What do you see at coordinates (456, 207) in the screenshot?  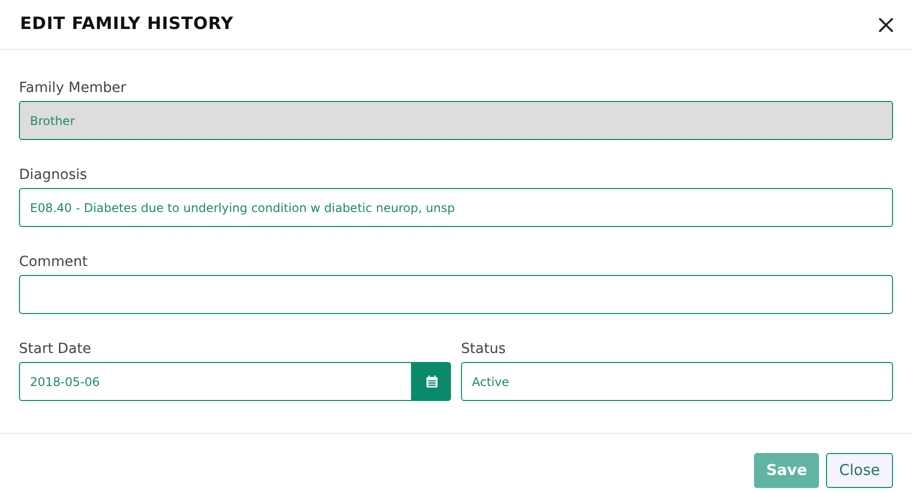 I see `input-field: E08.40 - Diabetes due to underlying condition w diabetic neurop, unsp` at bounding box center [456, 207].